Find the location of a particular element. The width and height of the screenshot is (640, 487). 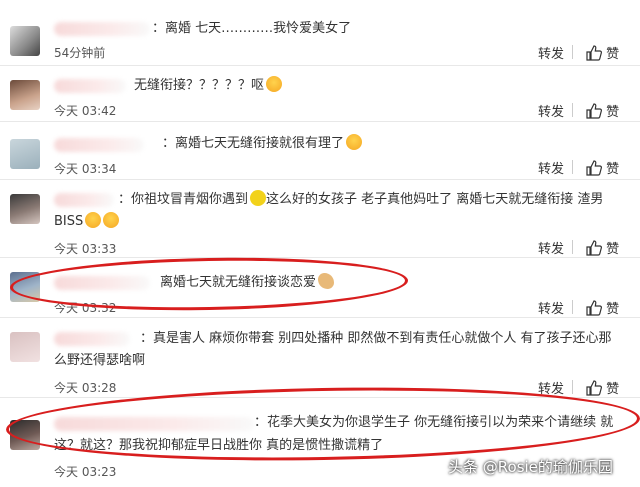

comment-time: 今天 03:28 is located at coordinates (85, 388).